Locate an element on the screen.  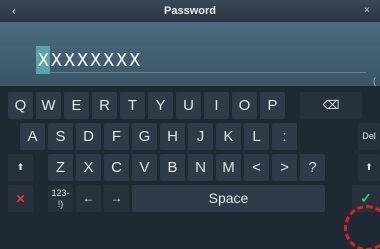
checkmark-icon: ✓ is located at coordinates (366, 198).